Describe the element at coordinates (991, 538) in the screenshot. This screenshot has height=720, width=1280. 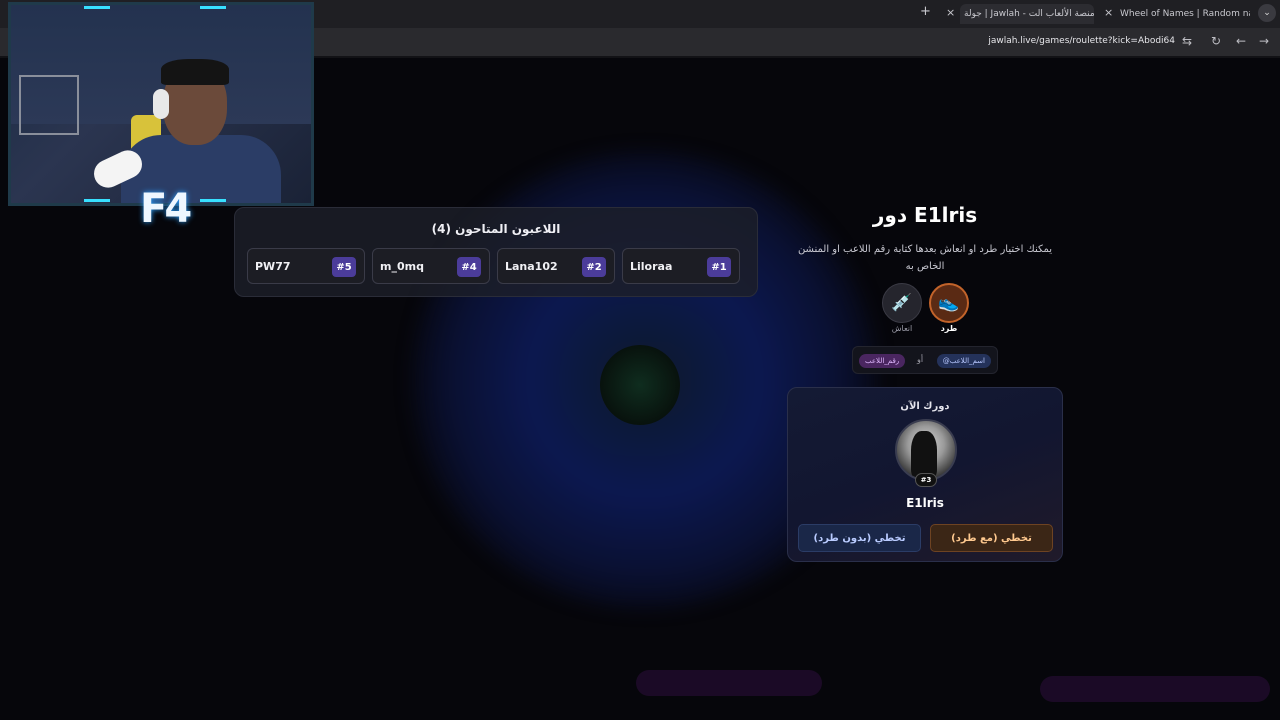
I see `skip-with-kick-button: تخطي (مع طرد)` at that location.